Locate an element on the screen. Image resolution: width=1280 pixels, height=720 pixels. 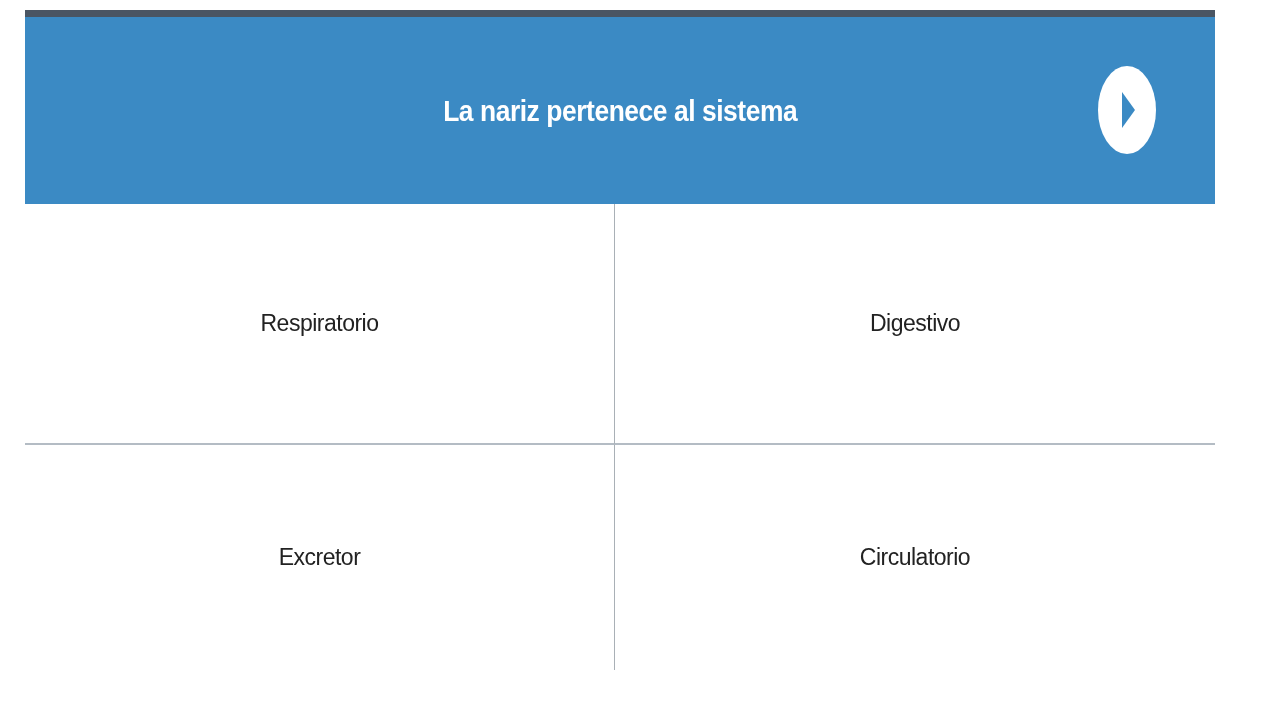
answer-option: Circulatorio is located at coordinates (914, 557).